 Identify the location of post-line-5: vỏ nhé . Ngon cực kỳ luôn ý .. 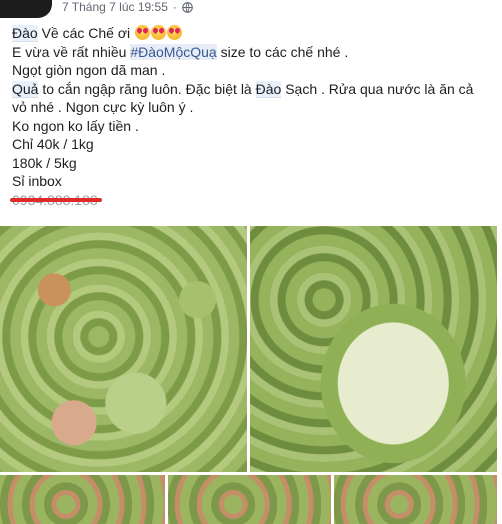
(103, 107).